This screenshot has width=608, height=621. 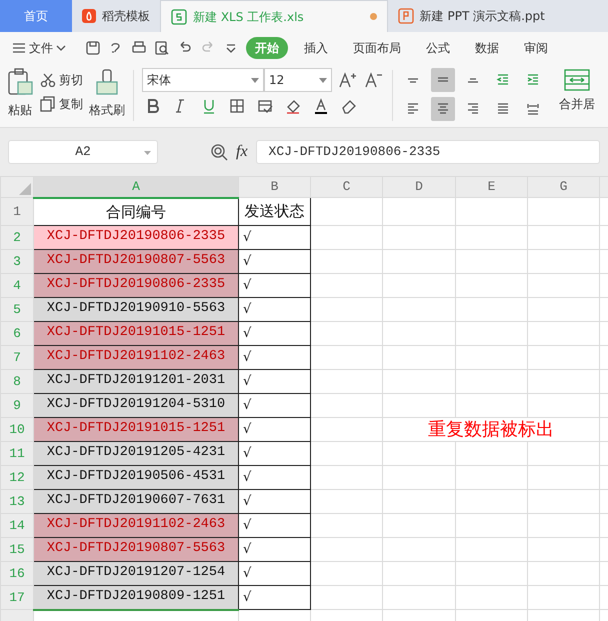 What do you see at coordinates (83, 152) in the screenshot?
I see `name-box: A2` at bounding box center [83, 152].